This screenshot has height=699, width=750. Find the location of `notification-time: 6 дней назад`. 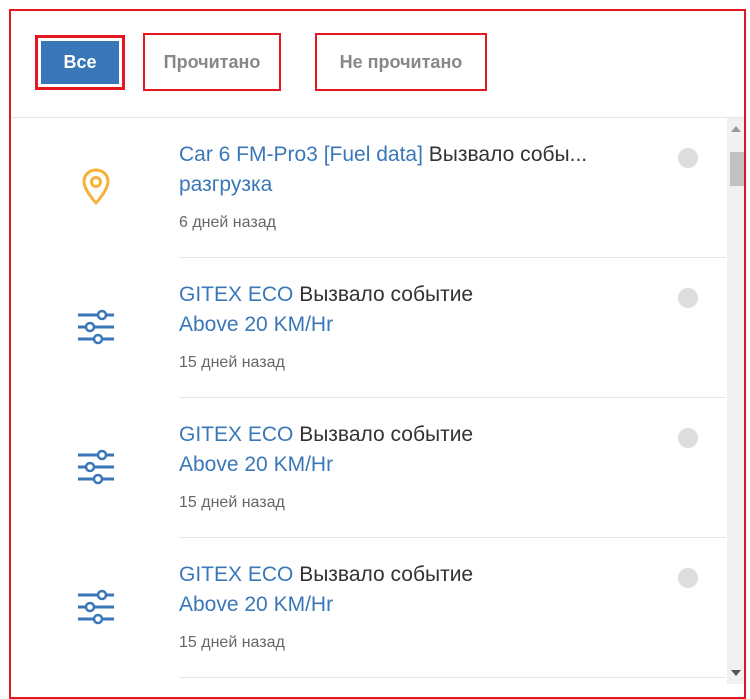

notification-time: 6 дней назад is located at coordinates (227, 222).